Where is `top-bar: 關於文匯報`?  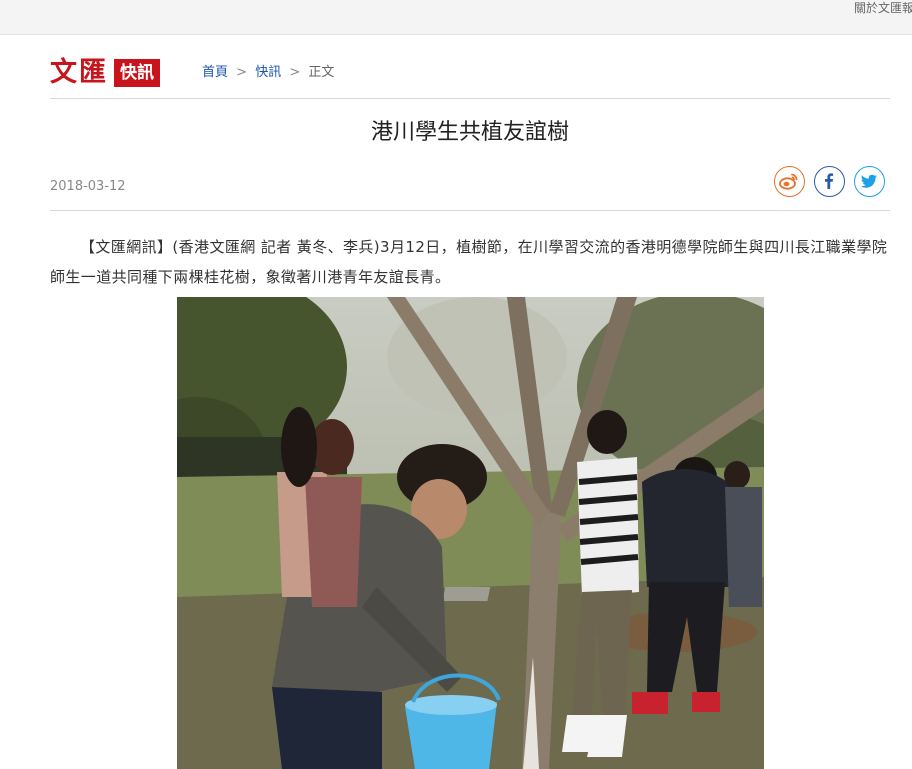
top-bar: 關於文匯報 is located at coordinates (456, 17).